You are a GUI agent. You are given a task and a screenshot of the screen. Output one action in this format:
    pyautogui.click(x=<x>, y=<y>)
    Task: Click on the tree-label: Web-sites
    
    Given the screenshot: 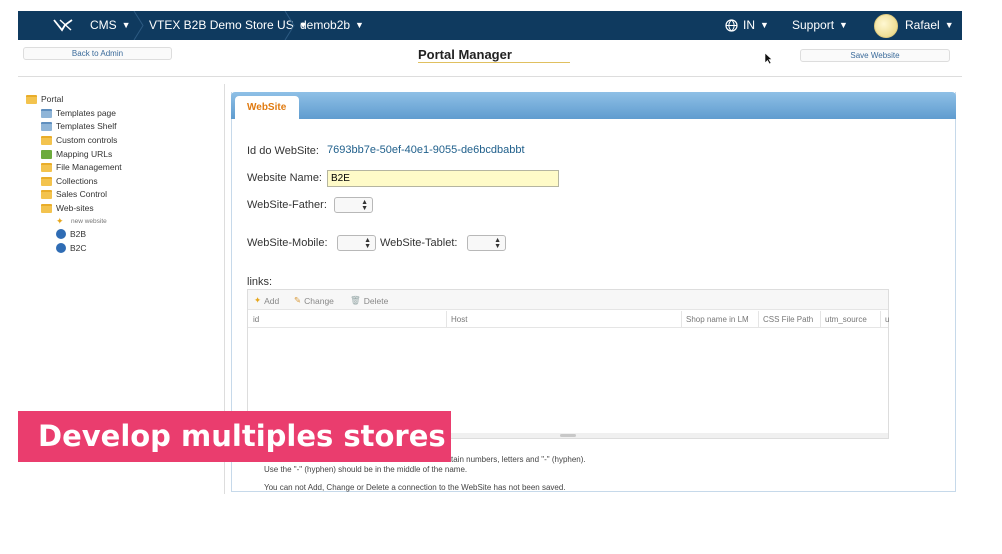 What is the action you would take?
    pyautogui.click(x=75, y=208)
    